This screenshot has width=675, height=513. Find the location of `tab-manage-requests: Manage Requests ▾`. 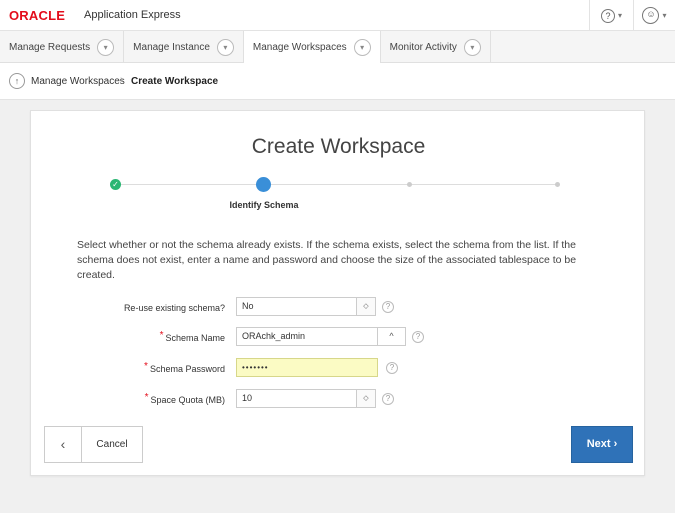

tab-manage-requests: Manage Requests ▾ is located at coordinates (62, 47).